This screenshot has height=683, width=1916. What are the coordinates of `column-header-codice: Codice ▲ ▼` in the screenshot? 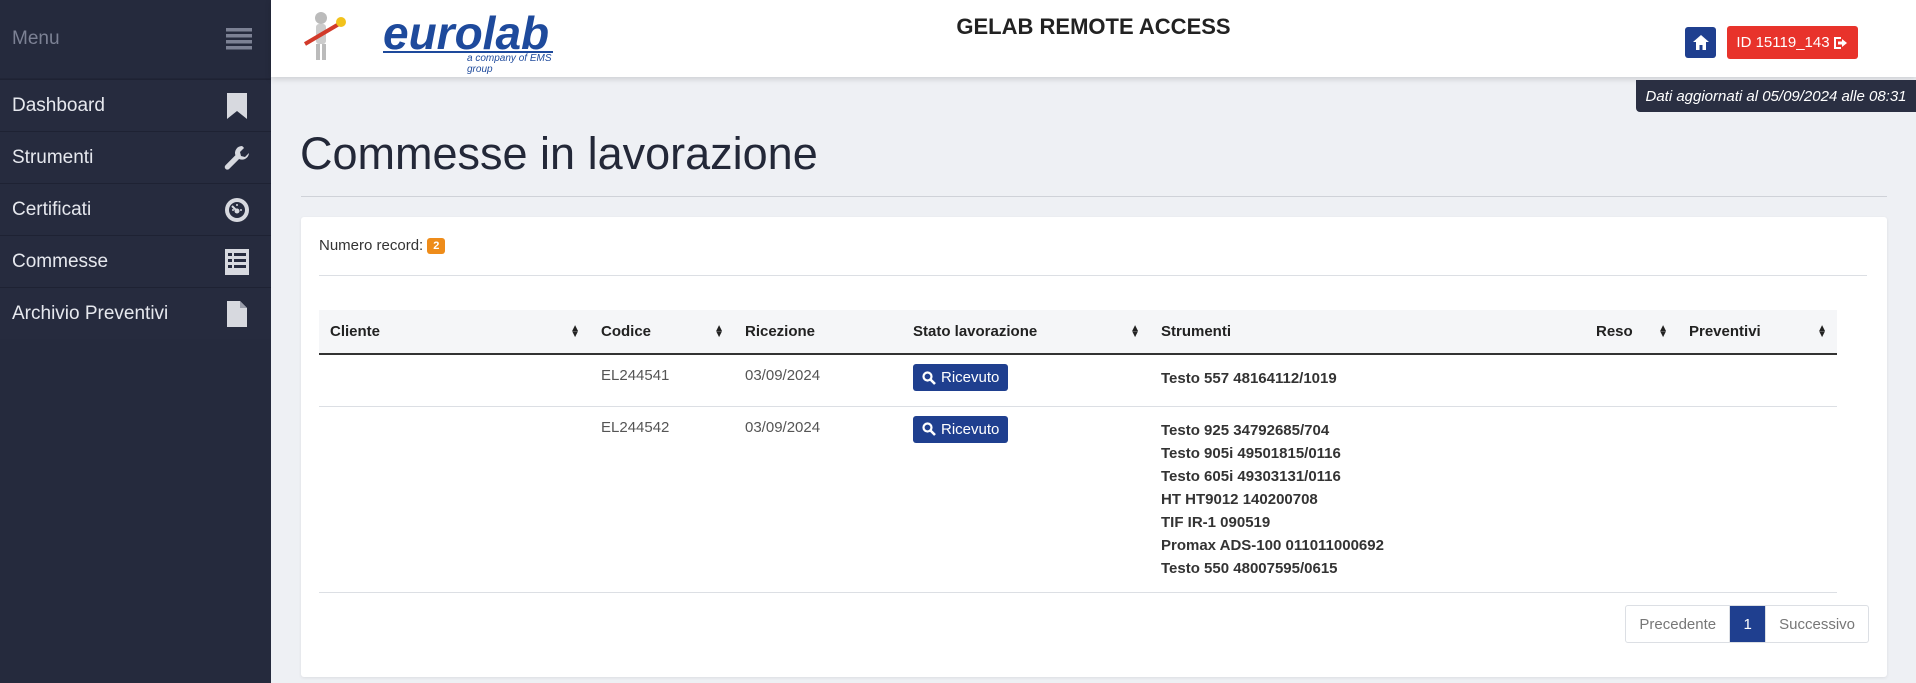 It's located at (662, 332).